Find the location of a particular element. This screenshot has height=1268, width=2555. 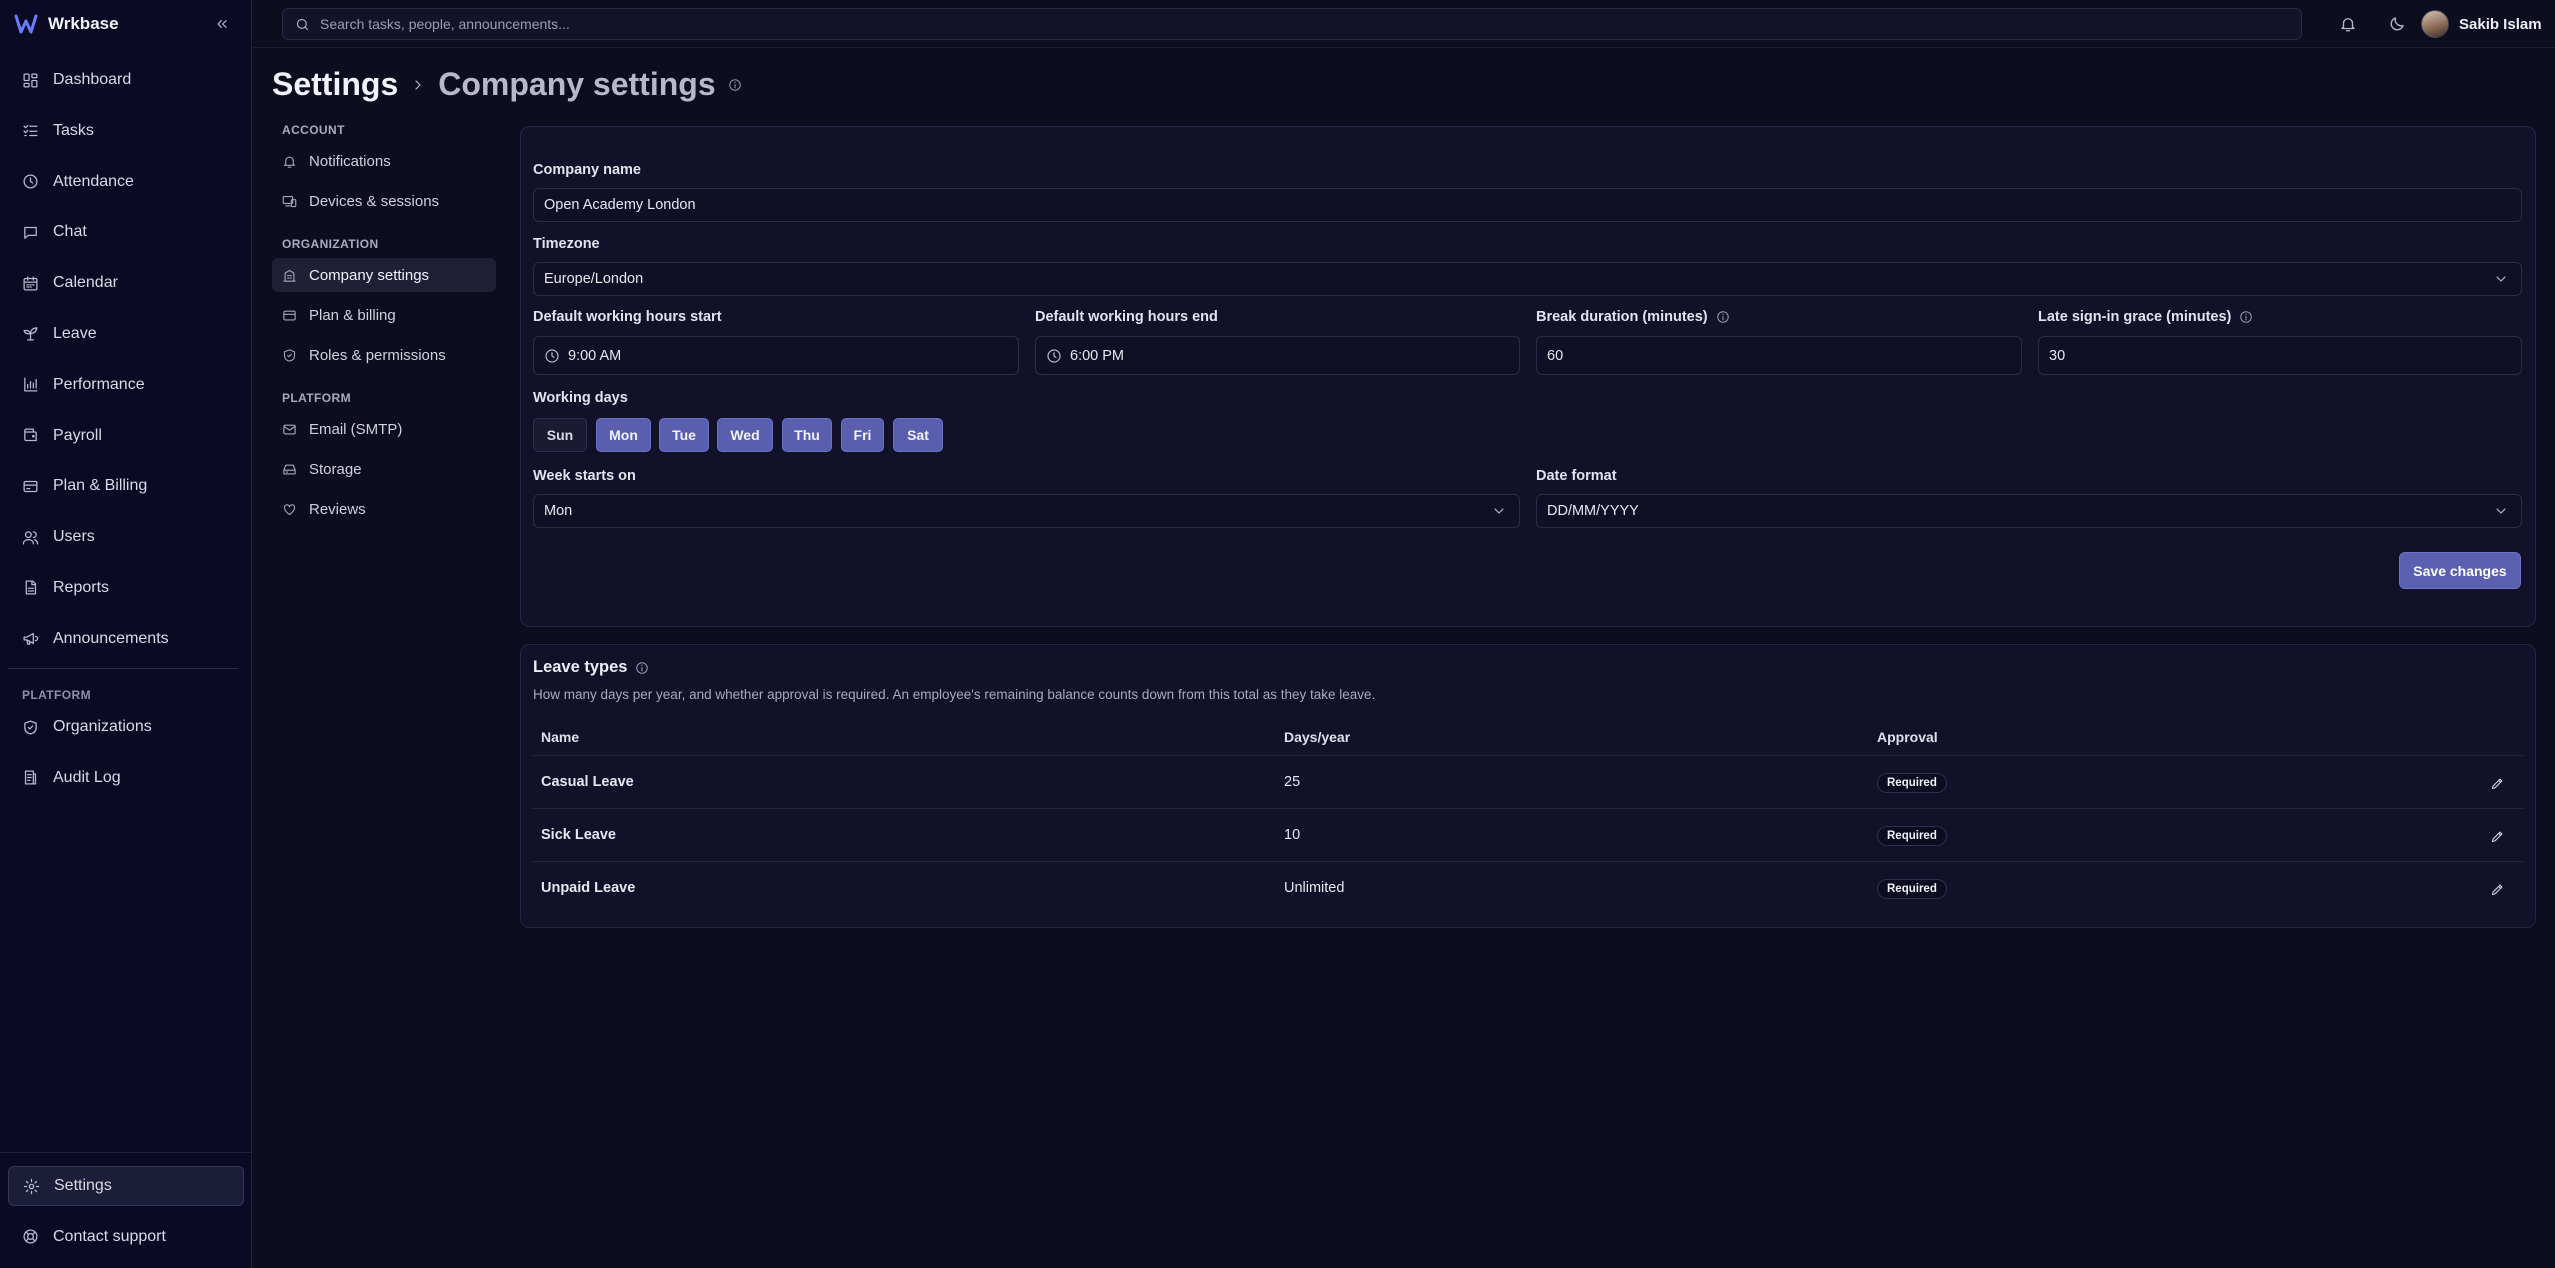

timezone-value: Europe/London is located at coordinates (594, 279).